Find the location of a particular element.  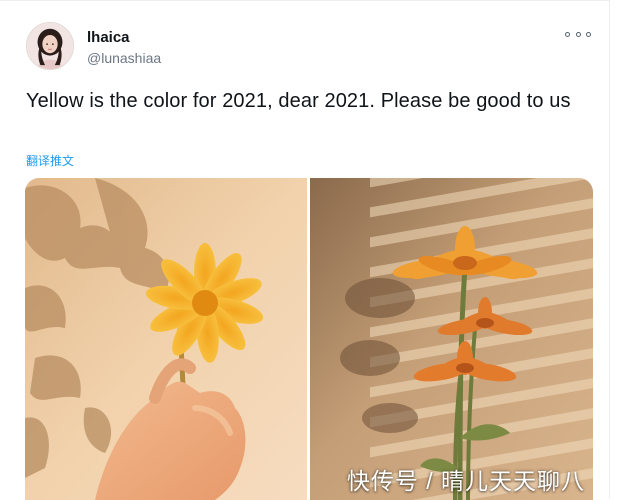

avatar-image is located at coordinates (50, 46).